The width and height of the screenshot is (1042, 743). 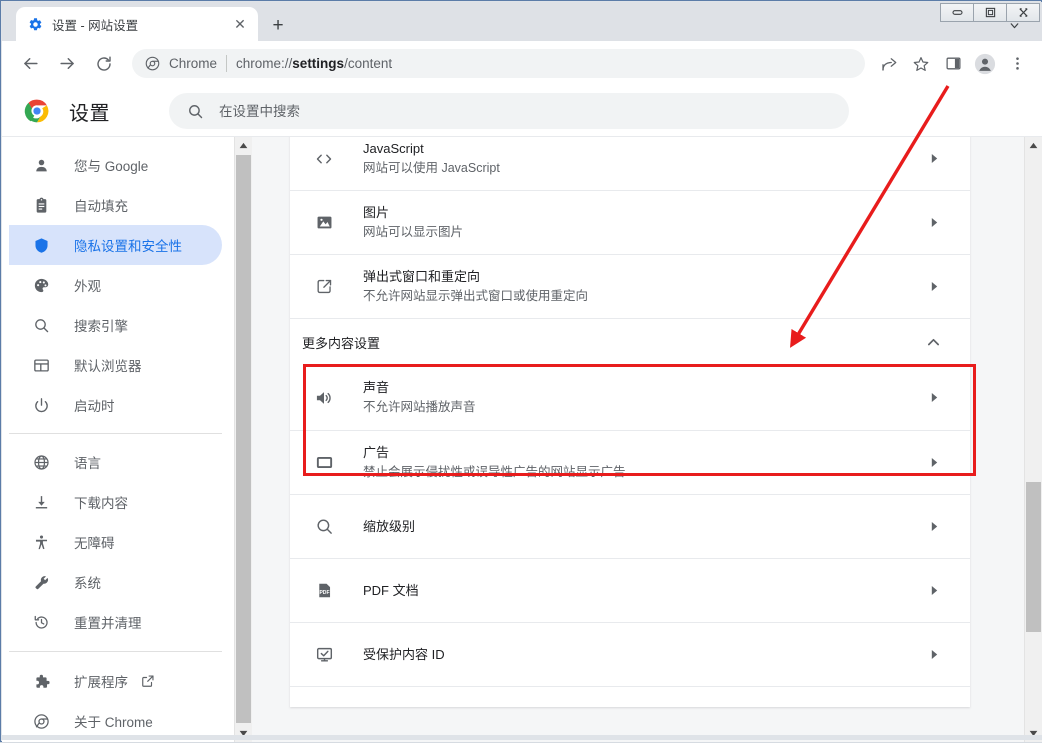 I want to click on page-scrollbar-thumb, so click(x=1033, y=557).